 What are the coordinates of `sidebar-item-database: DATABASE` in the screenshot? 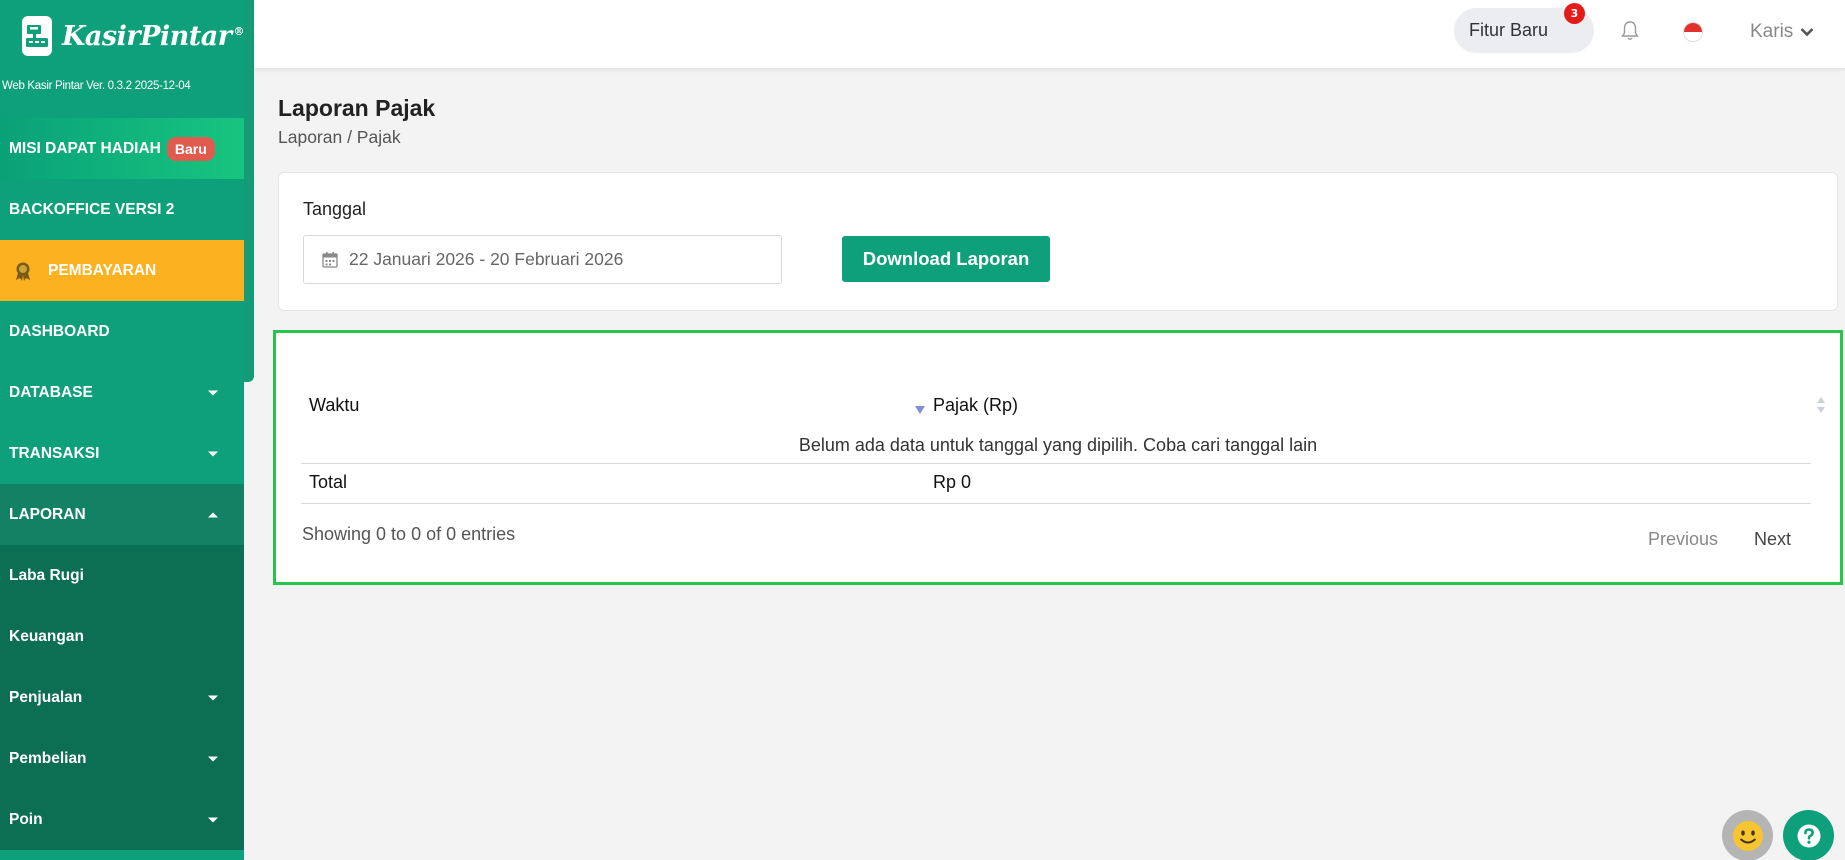 It's located at (122, 392).